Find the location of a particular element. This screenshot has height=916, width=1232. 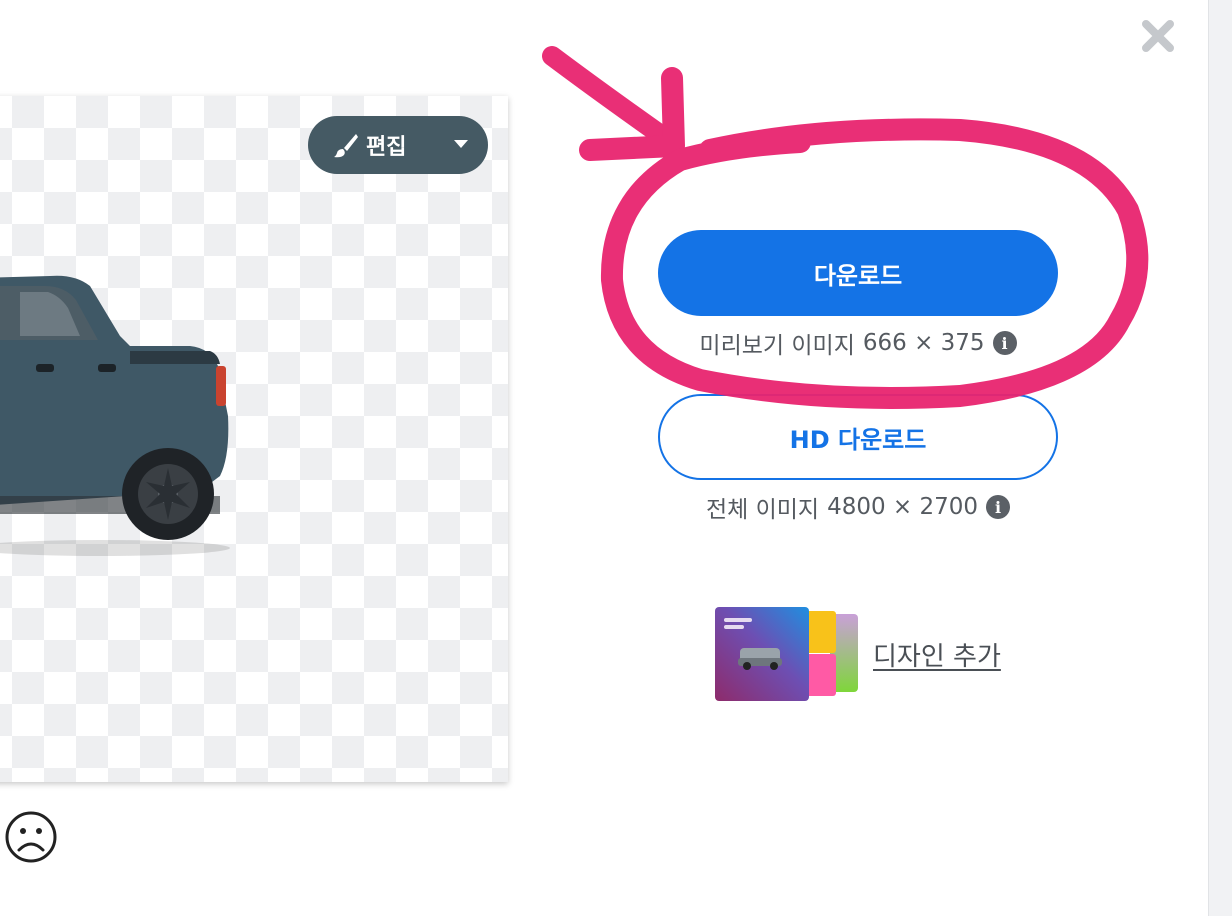

edit-button: 편집 is located at coordinates (398, 145).